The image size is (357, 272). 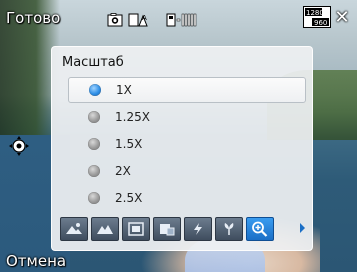 What do you see at coordinates (105, 229) in the screenshot?
I see `scene-icon` at bounding box center [105, 229].